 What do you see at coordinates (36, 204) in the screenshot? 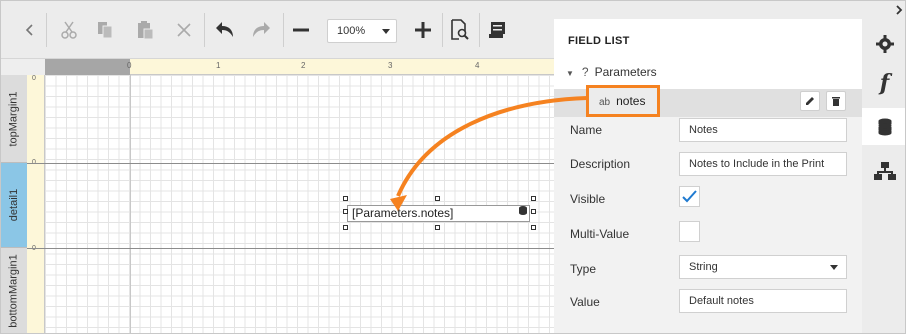
I see `ruler-left: 0 0 0` at bounding box center [36, 204].